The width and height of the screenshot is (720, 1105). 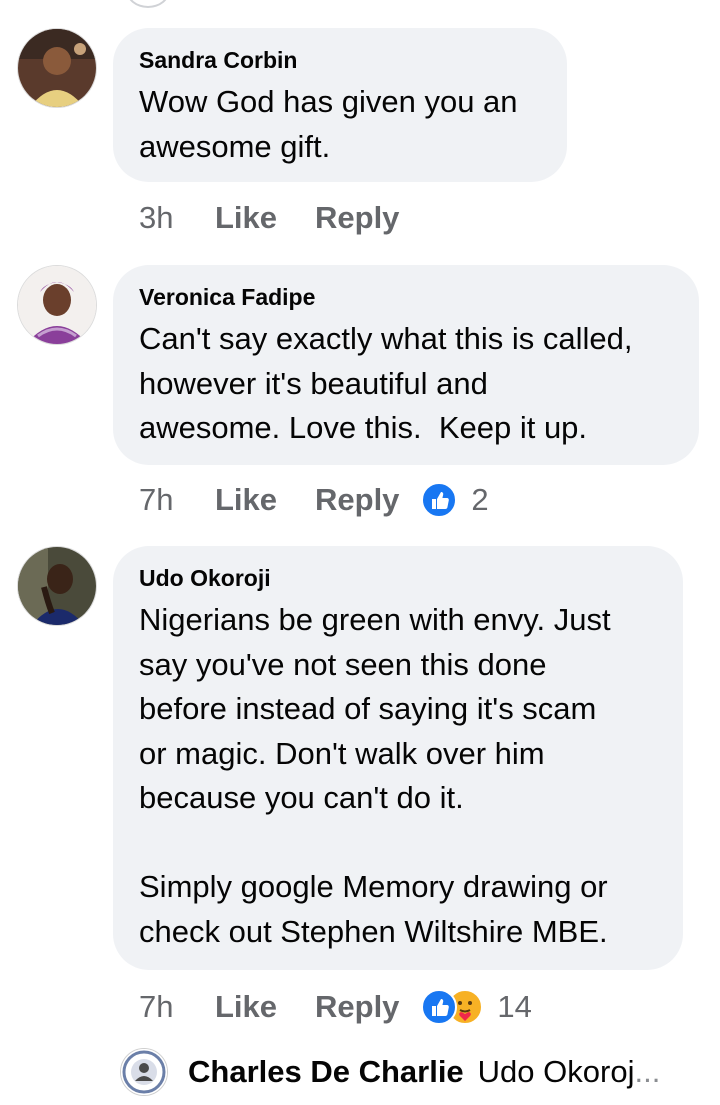 I want to click on reply-text: Udo Okoroj, so click(x=556, y=1071).